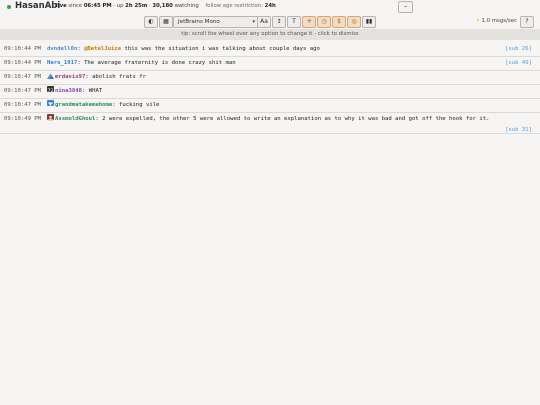 The width and height of the screenshot is (540, 405). Describe the element at coordinates (499, 21) in the screenshot. I see `message-rate-value: 1.0 msgs/sec` at that location.